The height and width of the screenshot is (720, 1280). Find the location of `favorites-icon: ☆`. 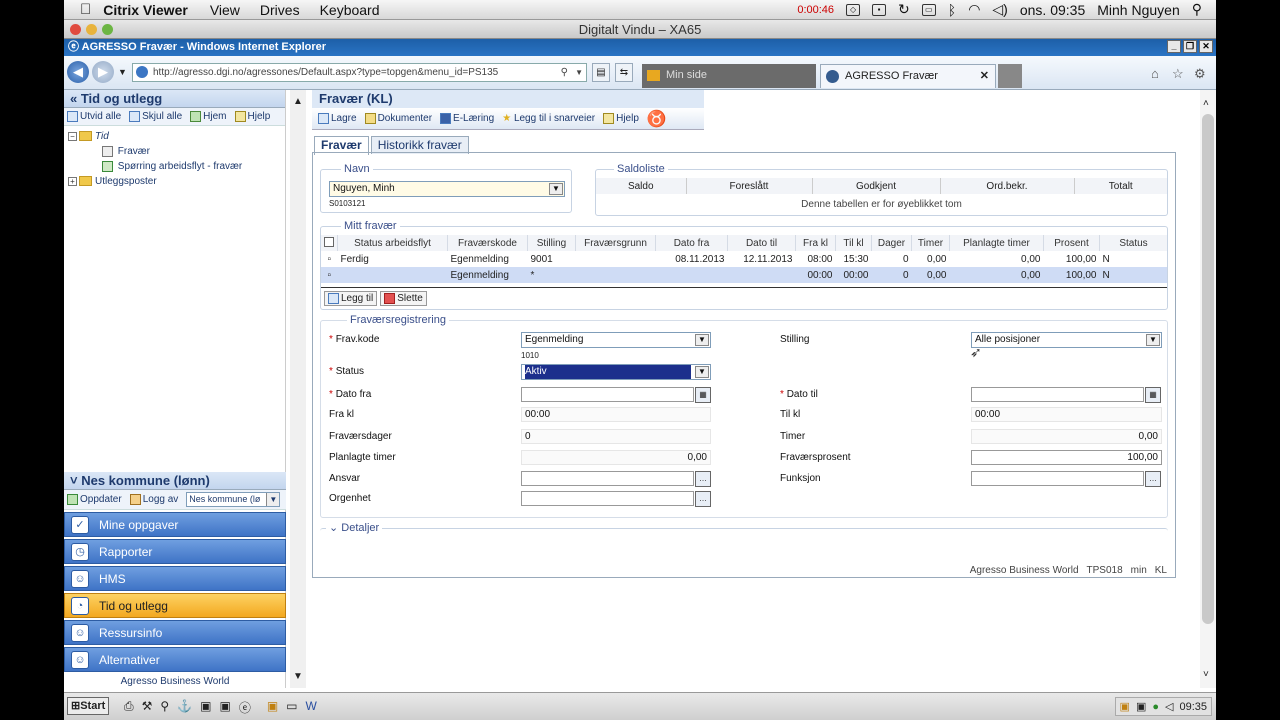

favorites-icon: ☆ is located at coordinates (1178, 74).